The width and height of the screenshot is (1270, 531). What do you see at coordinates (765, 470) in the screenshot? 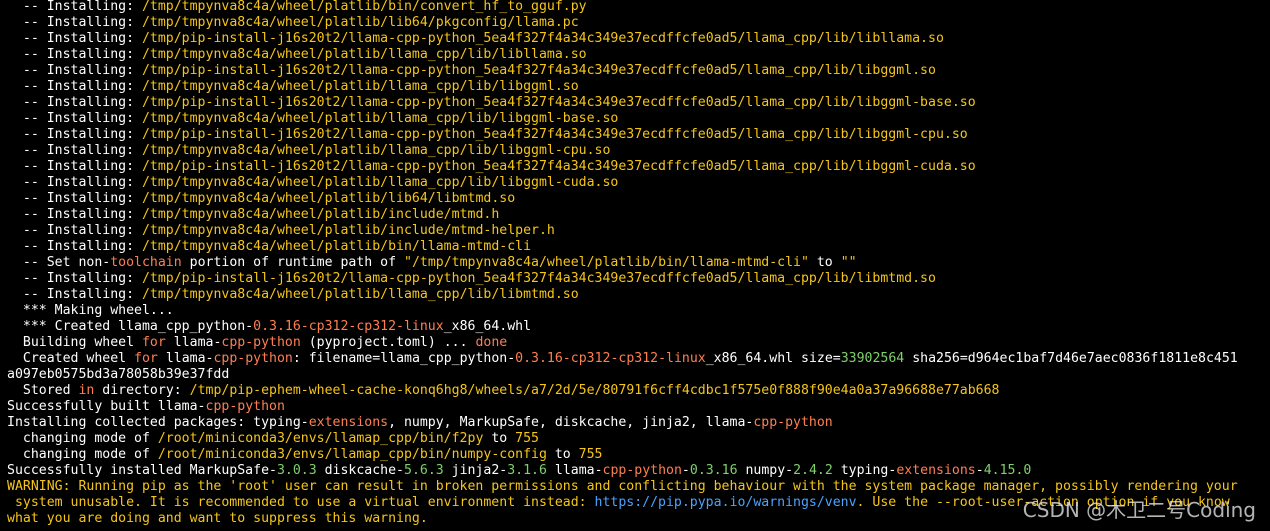
I see `terminal-text: numpy-` at bounding box center [765, 470].